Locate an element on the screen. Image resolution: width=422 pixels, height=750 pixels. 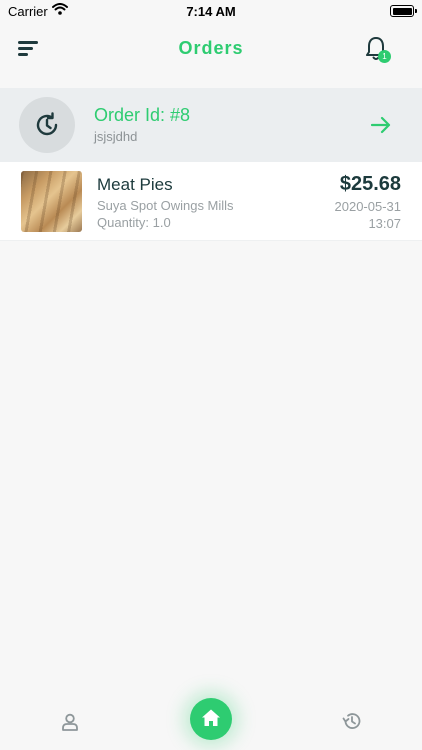
battery-icon is located at coordinates (403, 11).